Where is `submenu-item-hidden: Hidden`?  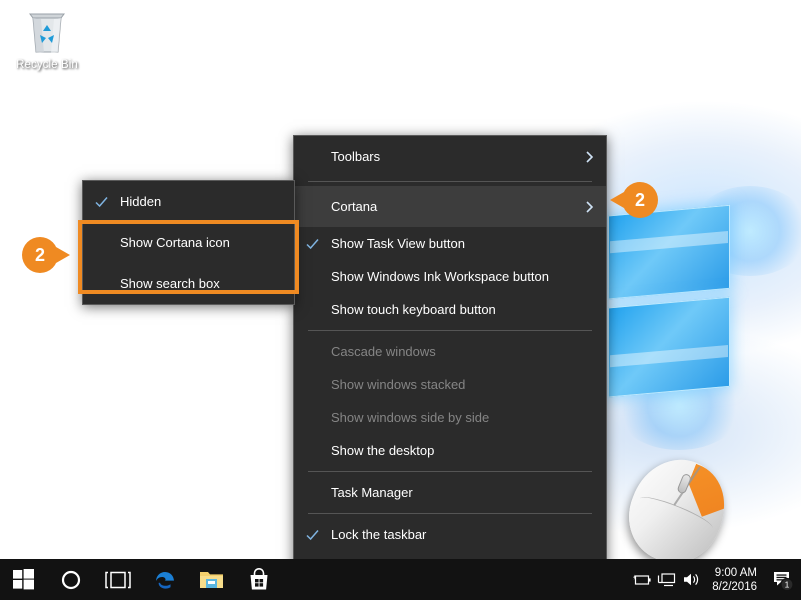
submenu-item-hidden: Hidden is located at coordinates (188, 201).